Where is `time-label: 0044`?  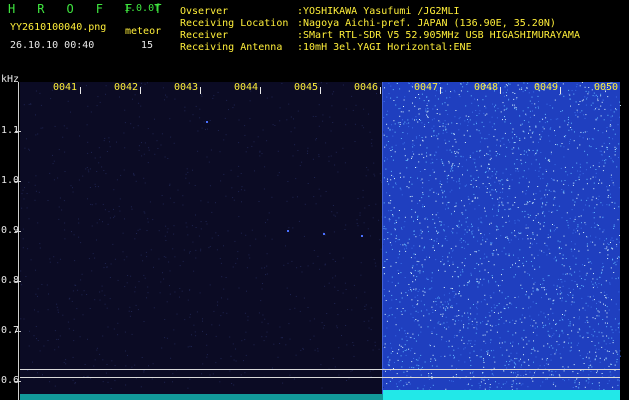 time-label: 0044 is located at coordinates (246, 87).